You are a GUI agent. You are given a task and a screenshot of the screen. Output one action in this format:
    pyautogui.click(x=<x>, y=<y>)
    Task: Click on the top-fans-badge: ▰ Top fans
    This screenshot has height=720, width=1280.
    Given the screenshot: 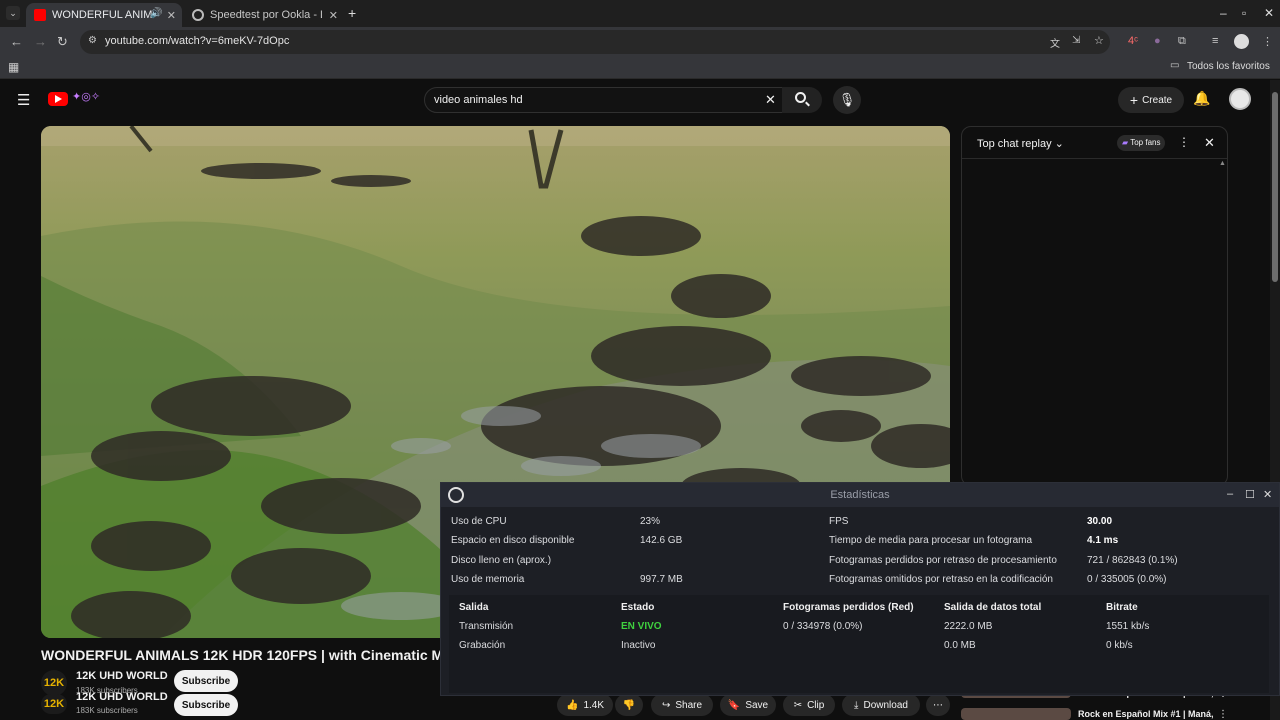 What is the action you would take?
    pyautogui.click(x=1141, y=143)
    